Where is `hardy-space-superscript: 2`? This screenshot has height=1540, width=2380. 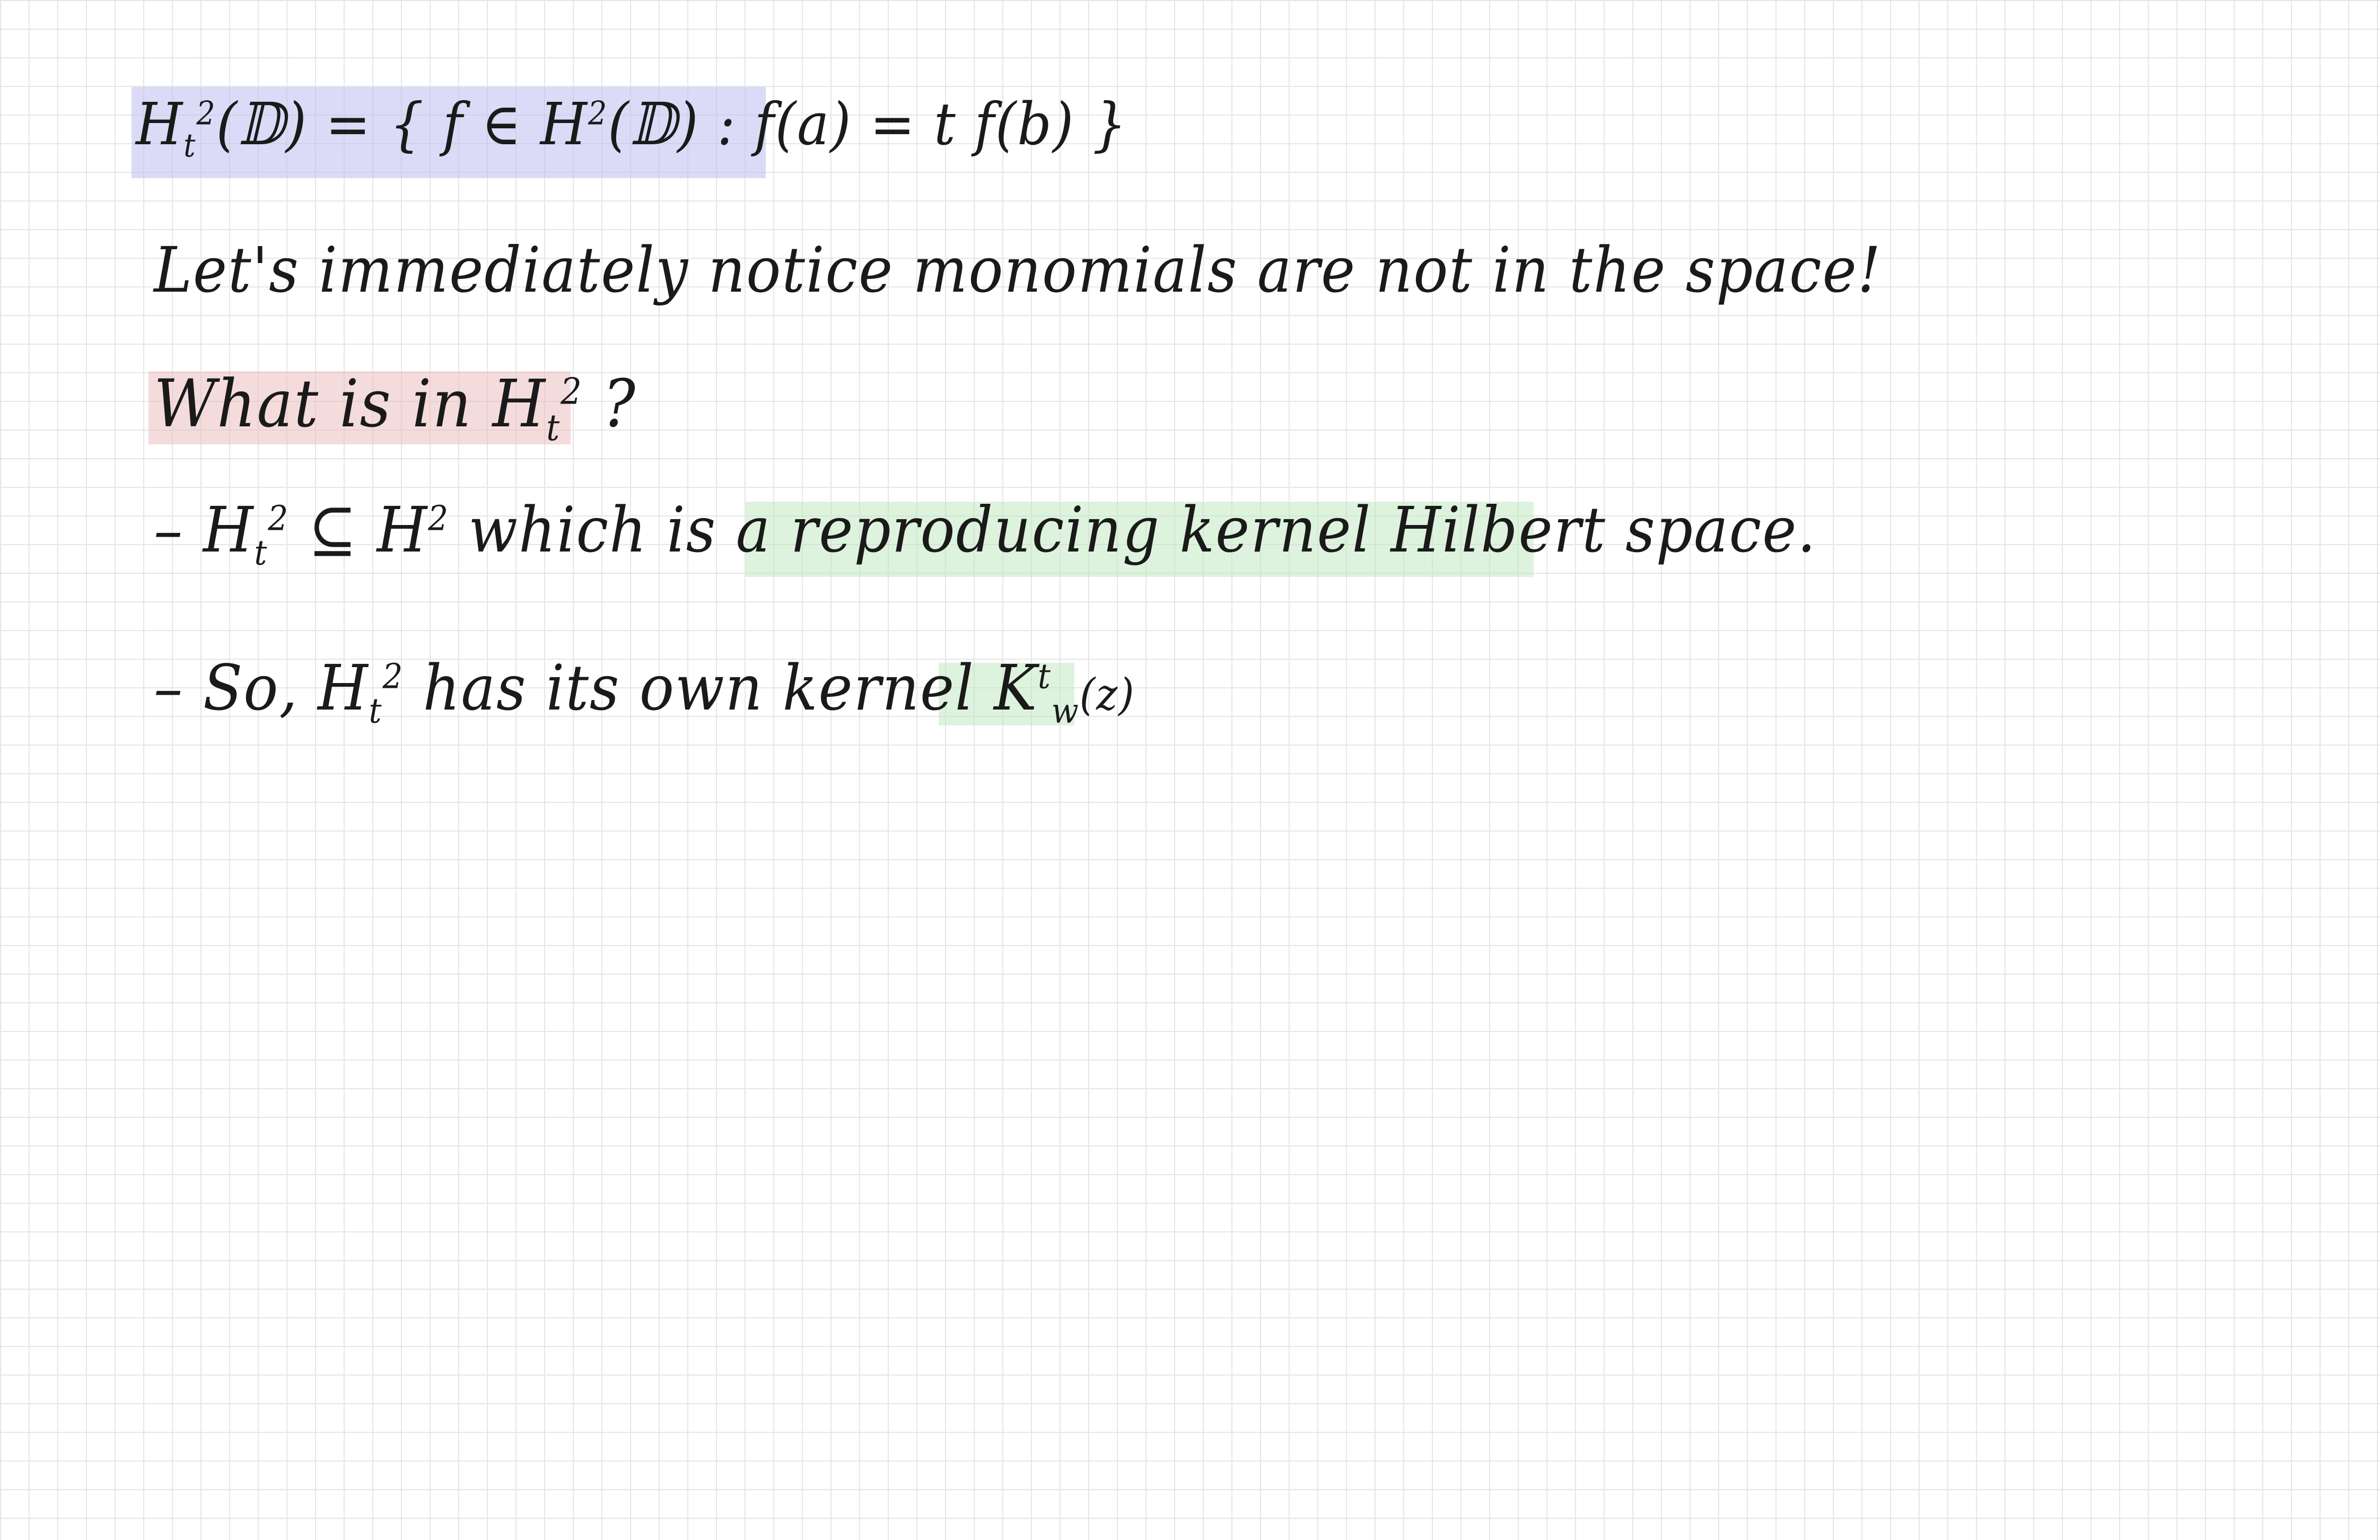
hardy-space-superscript: 2 is located at coordinates (598, 114).